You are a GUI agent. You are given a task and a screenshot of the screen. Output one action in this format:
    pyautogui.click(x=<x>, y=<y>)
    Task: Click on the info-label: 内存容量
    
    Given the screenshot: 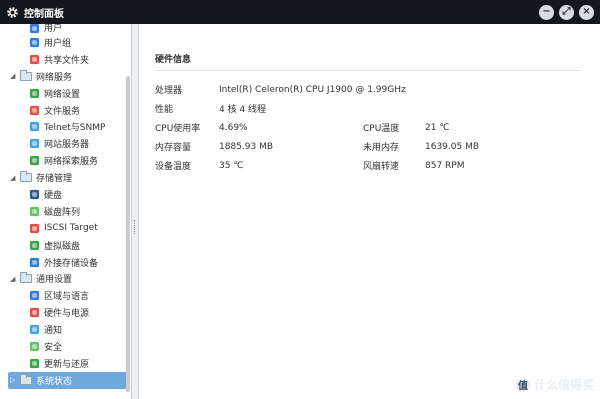 What is the action you would take?
    pyautogui.click(x=173, y=148)
    